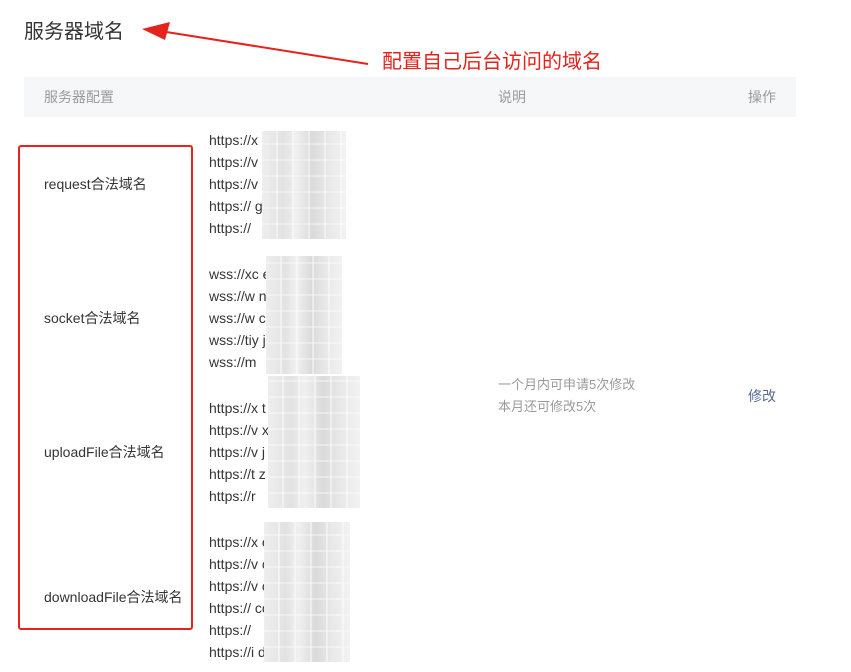 Image resolution: width=851 pixels, height=672 pixels. What do you see at coordinates (566, 396) in the screenshot?
I see `description-text: 一个月内可申请5次修改 本月还可修改5次` at bounding box center [566, 396].